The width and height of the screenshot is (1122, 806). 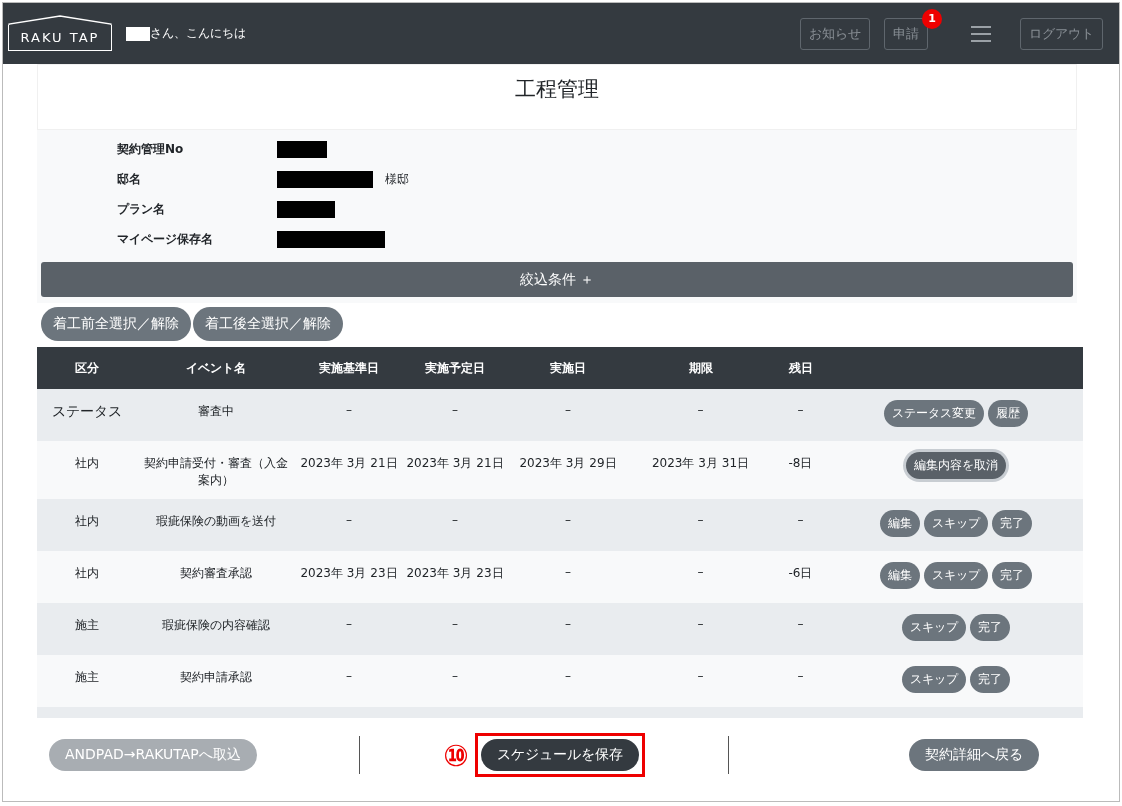 I want to click on logout-button: ログアウト, so click(x=1061, y=33).